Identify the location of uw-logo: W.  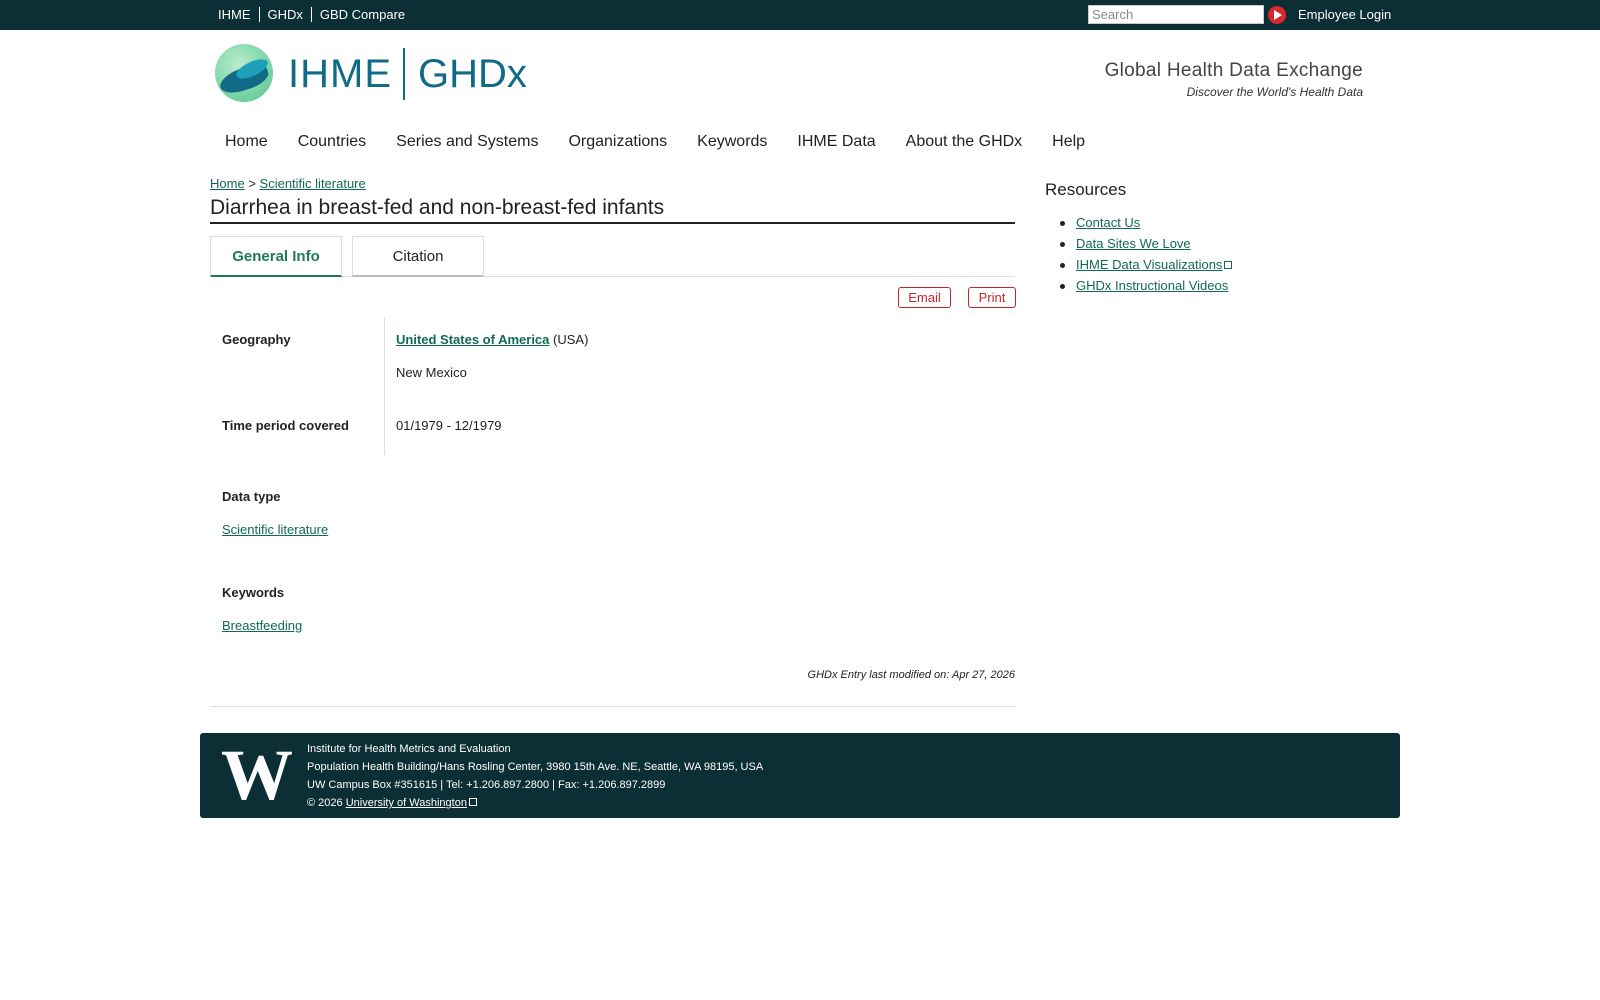
(256, 775).